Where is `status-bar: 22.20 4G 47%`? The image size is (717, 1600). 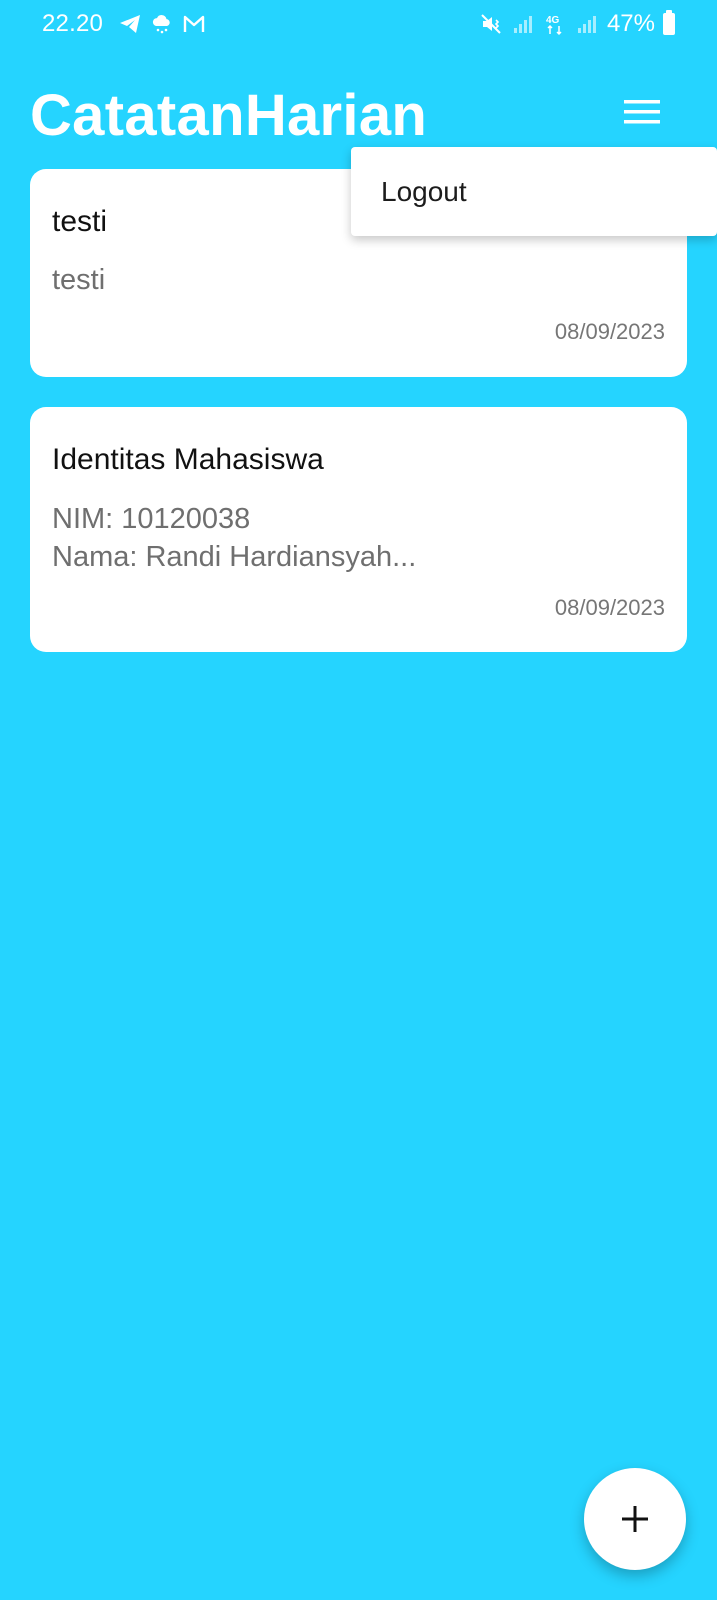
status-bar: 22.20 4G 47% is located at coordinates (358, 26).